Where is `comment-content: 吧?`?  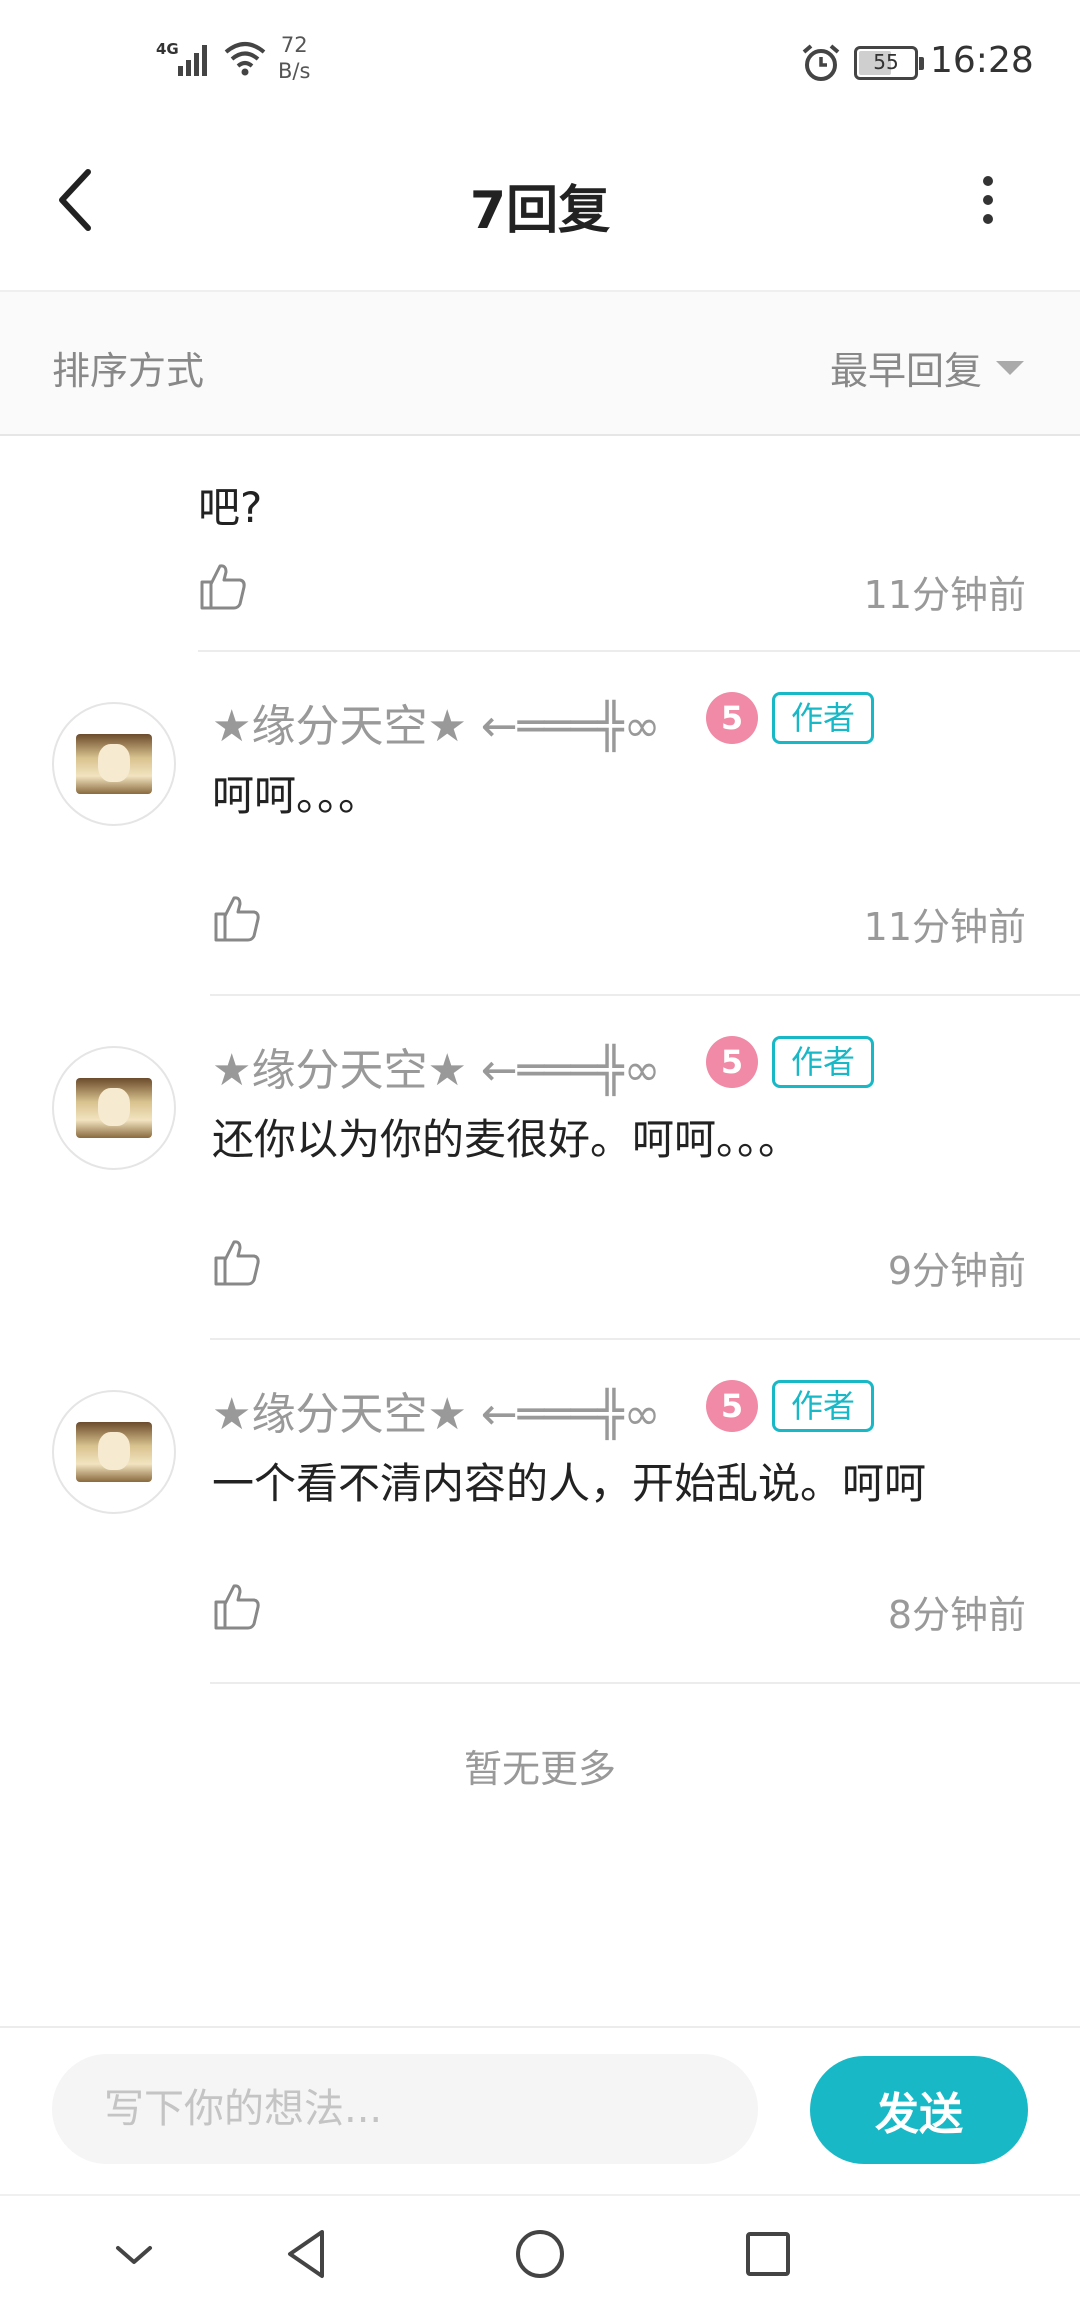
comment-content: 吧? is located at coordinates (608, 490).